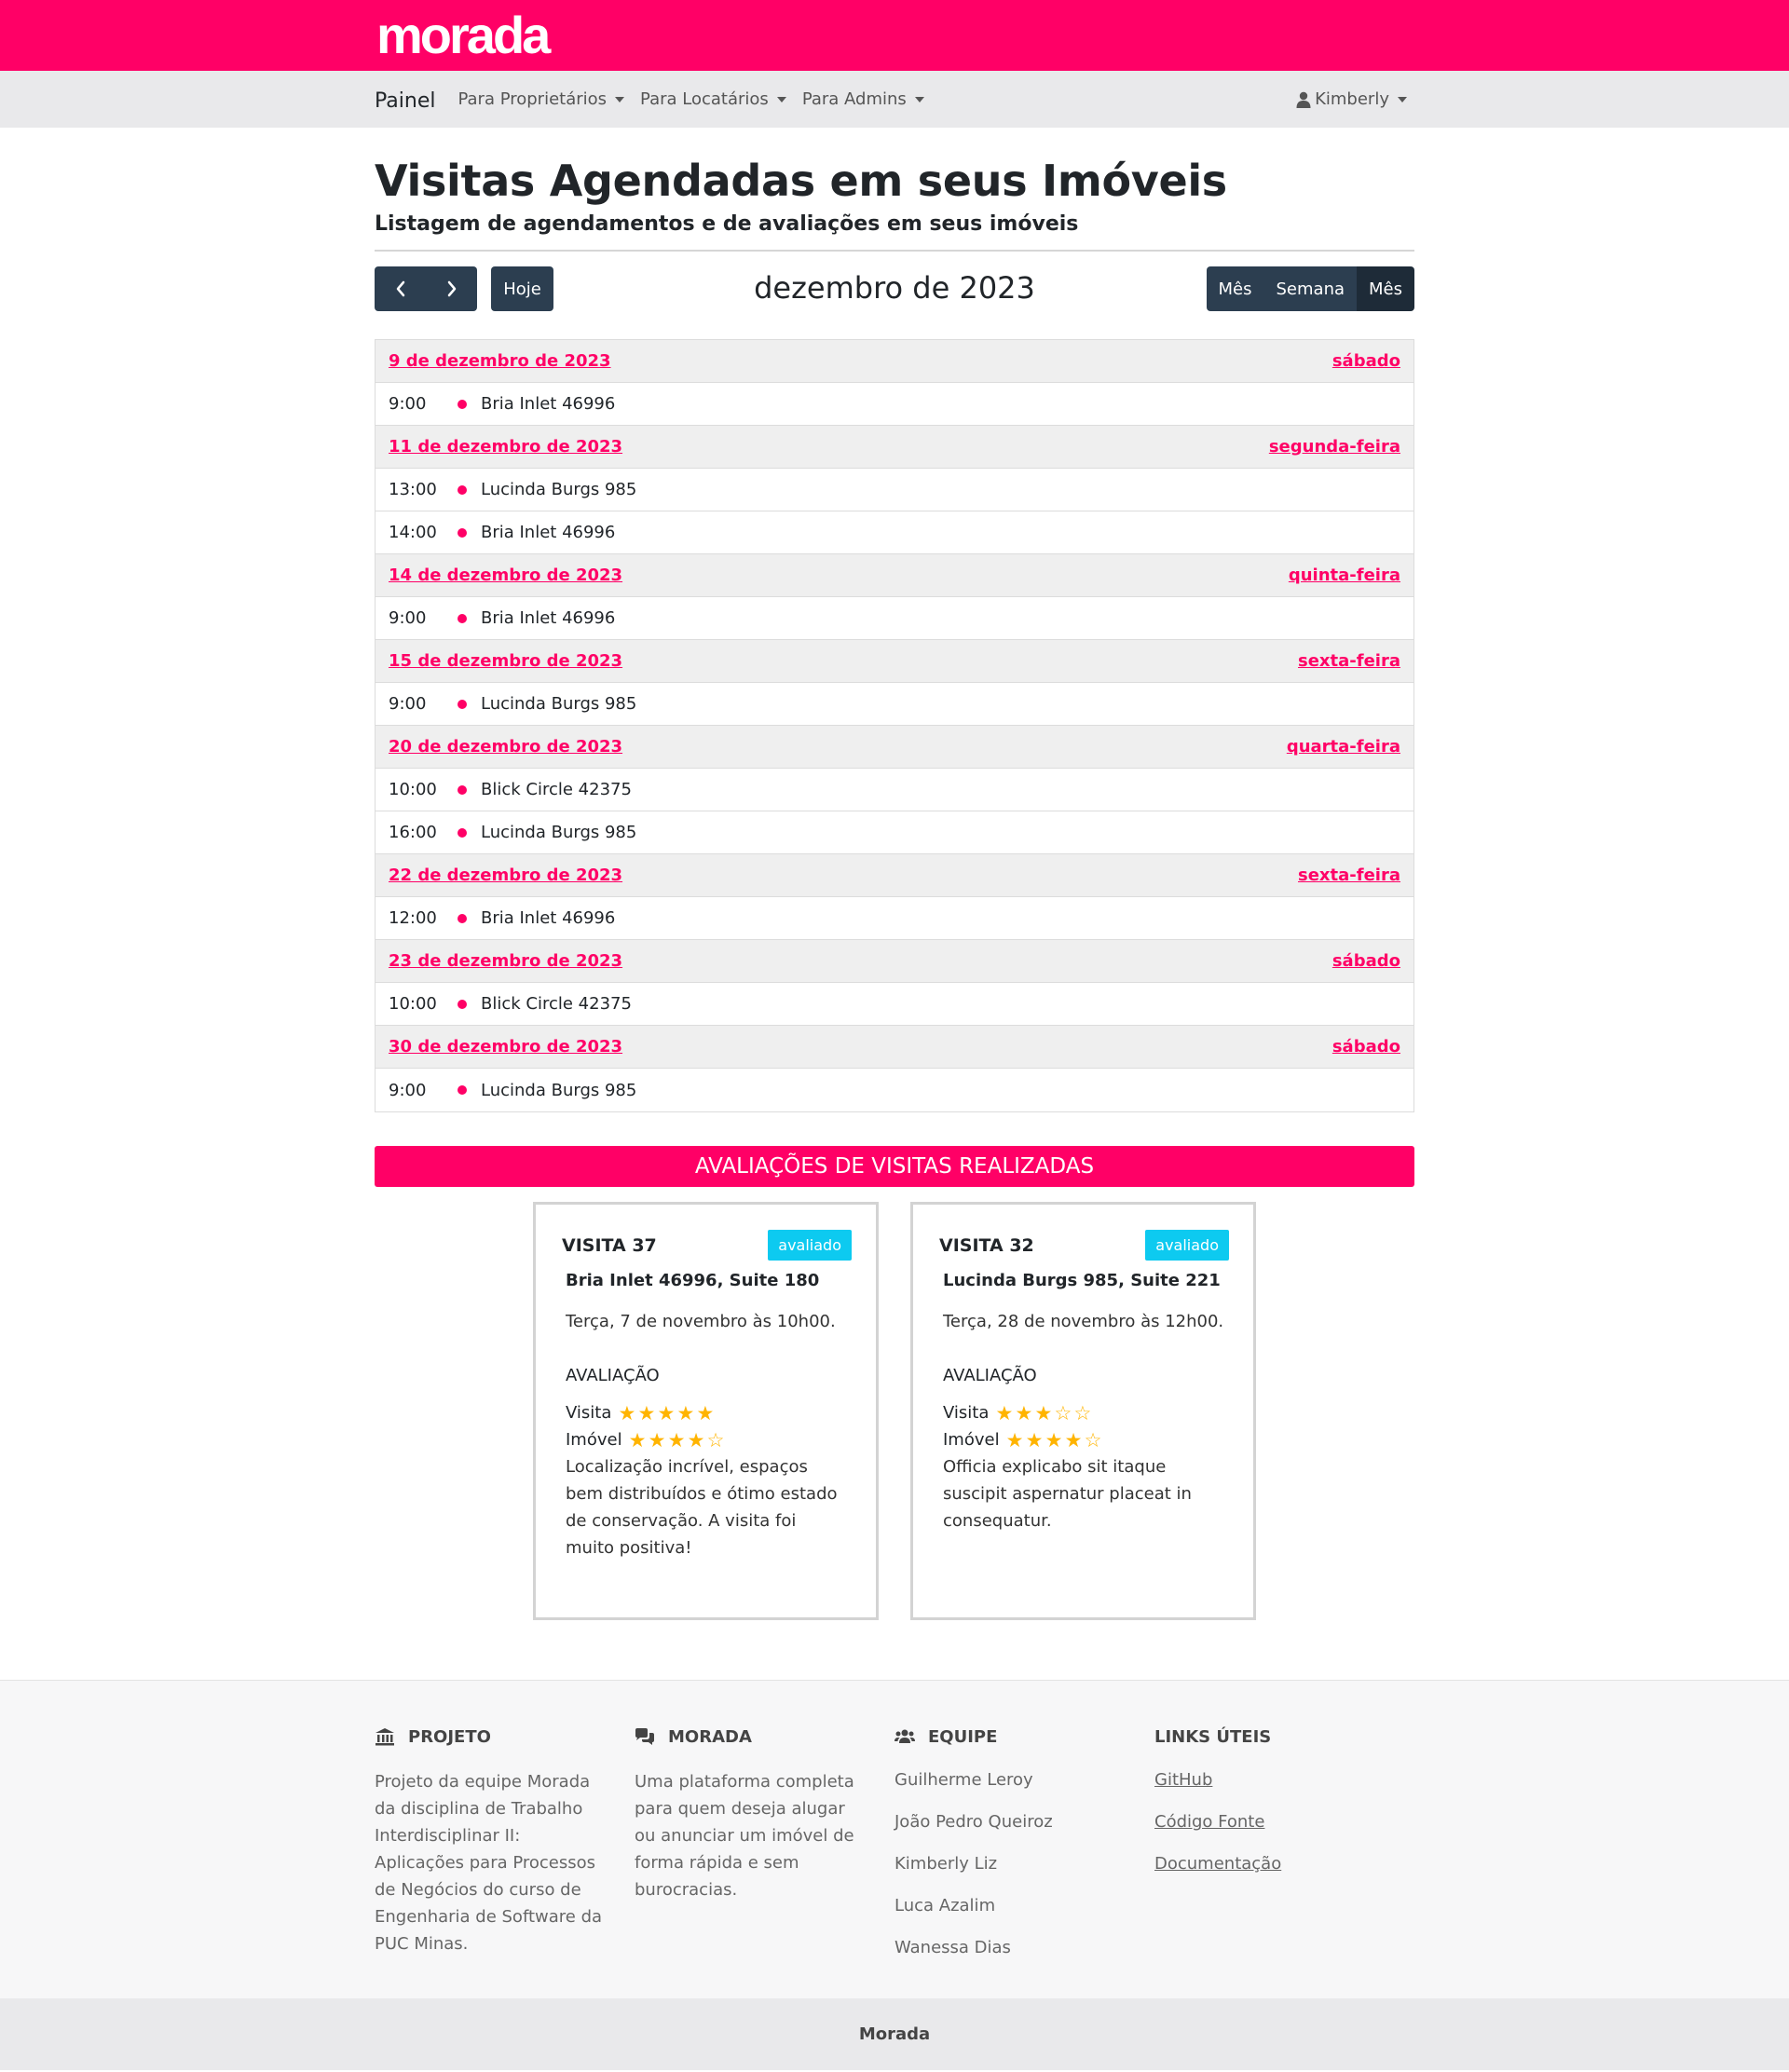 This screenshot has height=2072, width=1789. Describe the element at coordinates (966, 1413) in the screenshot. I see `visit-rating-label: Visita` at that location.